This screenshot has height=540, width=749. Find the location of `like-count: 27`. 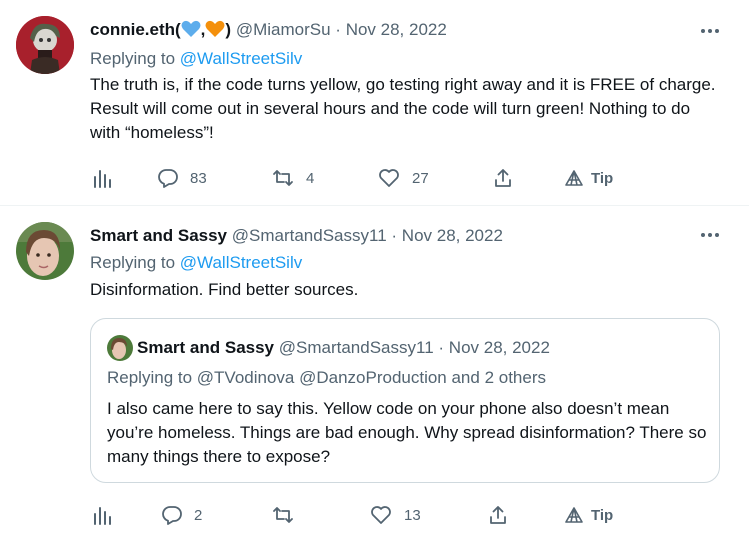

like-count: 27 is located at coordinates (420, 178).